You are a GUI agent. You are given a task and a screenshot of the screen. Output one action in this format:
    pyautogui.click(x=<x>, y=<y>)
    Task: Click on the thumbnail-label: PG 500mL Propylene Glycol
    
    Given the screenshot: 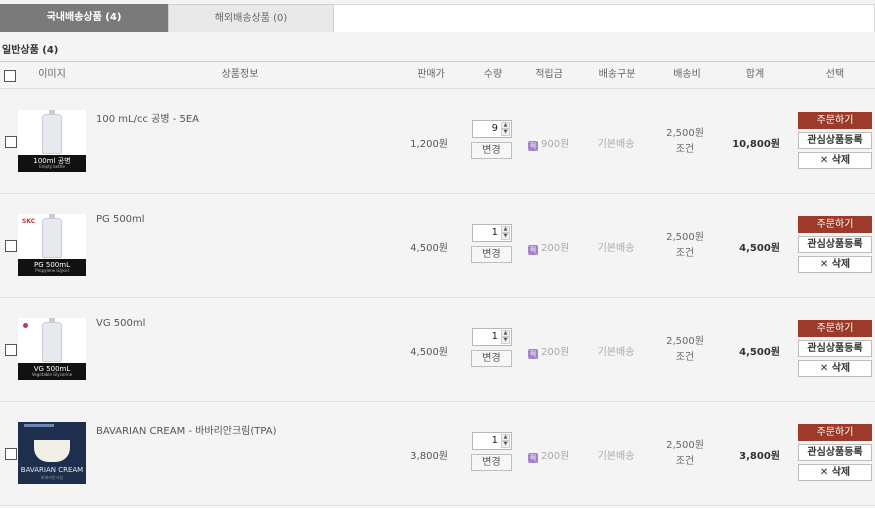 What is the action you would take?
    pyautogui.click(x=52, y=267)
    